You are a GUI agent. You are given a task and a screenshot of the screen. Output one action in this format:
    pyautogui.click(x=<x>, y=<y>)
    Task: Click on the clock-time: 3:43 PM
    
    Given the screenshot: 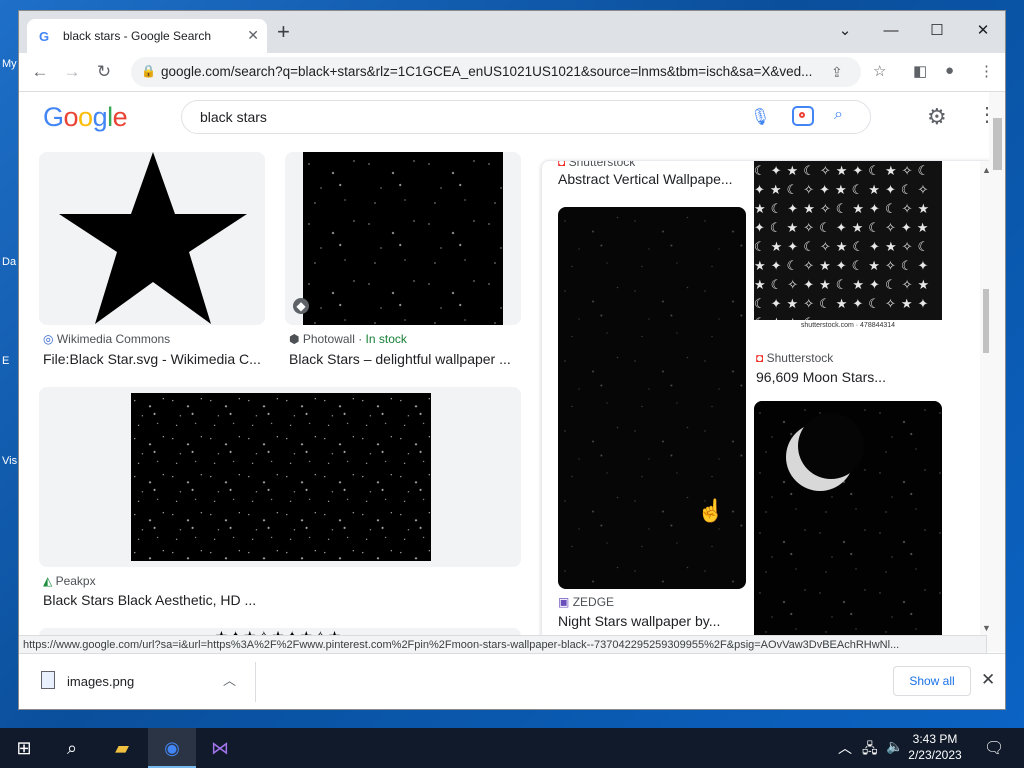 What is the action you would take?
    pyautogui.click(x=935, y=739)
    